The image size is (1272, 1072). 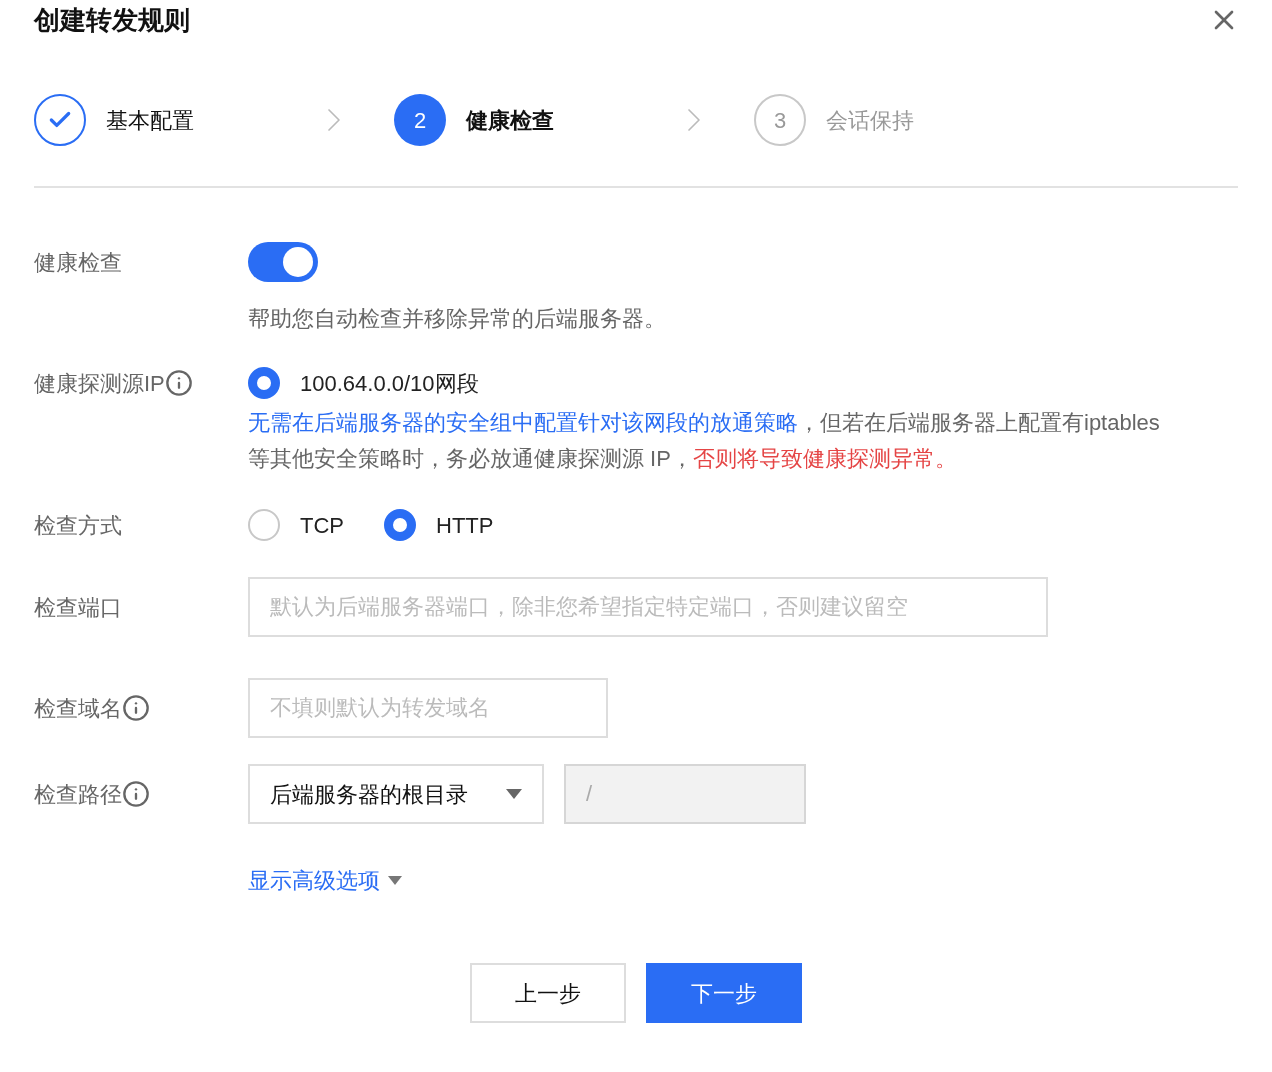 I want to click on hint-text: 帮助您自动检查并移除异常的后端服务器。, so click(x=457, y=319).